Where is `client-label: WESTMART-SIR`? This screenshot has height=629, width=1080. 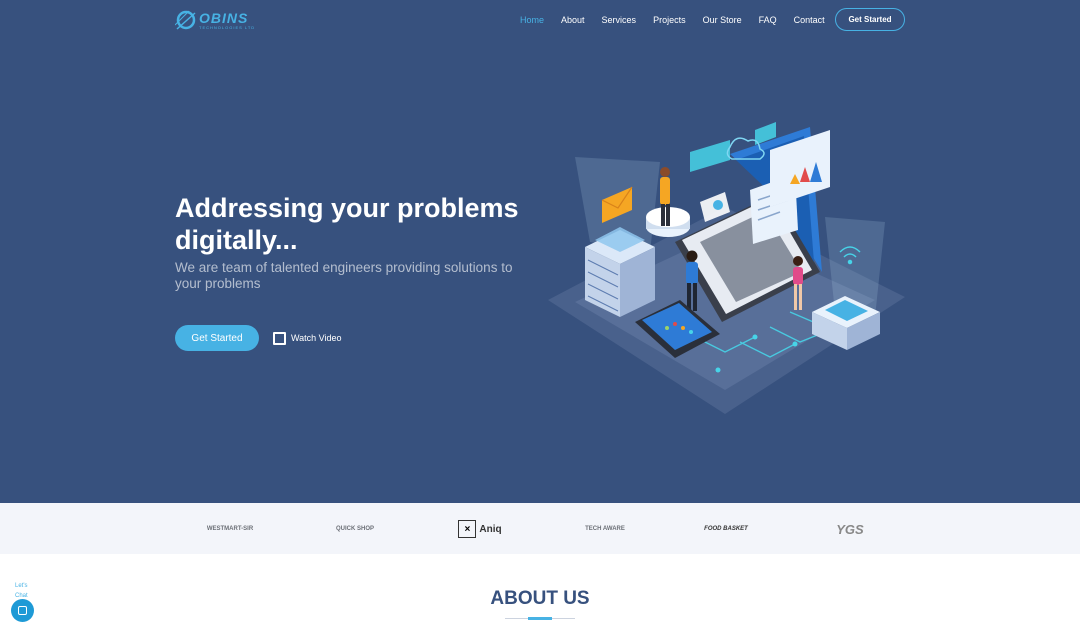
client-label: WESTMART-SIR is located at coordinates (230, 529).